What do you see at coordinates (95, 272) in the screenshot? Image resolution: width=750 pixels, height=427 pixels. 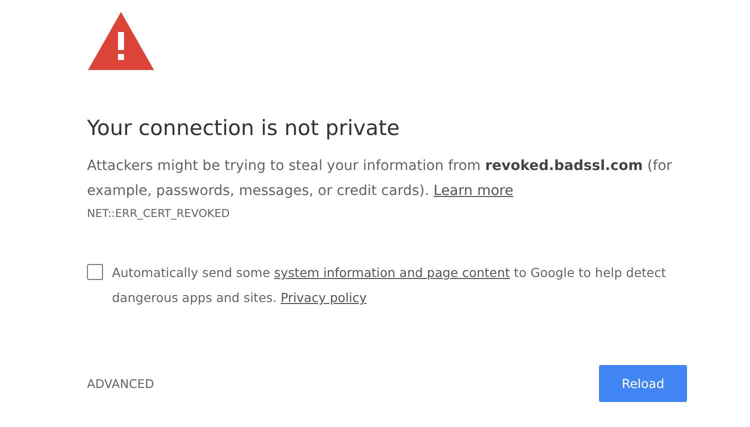 I see `checkbox` at bounding box center [95, 272].